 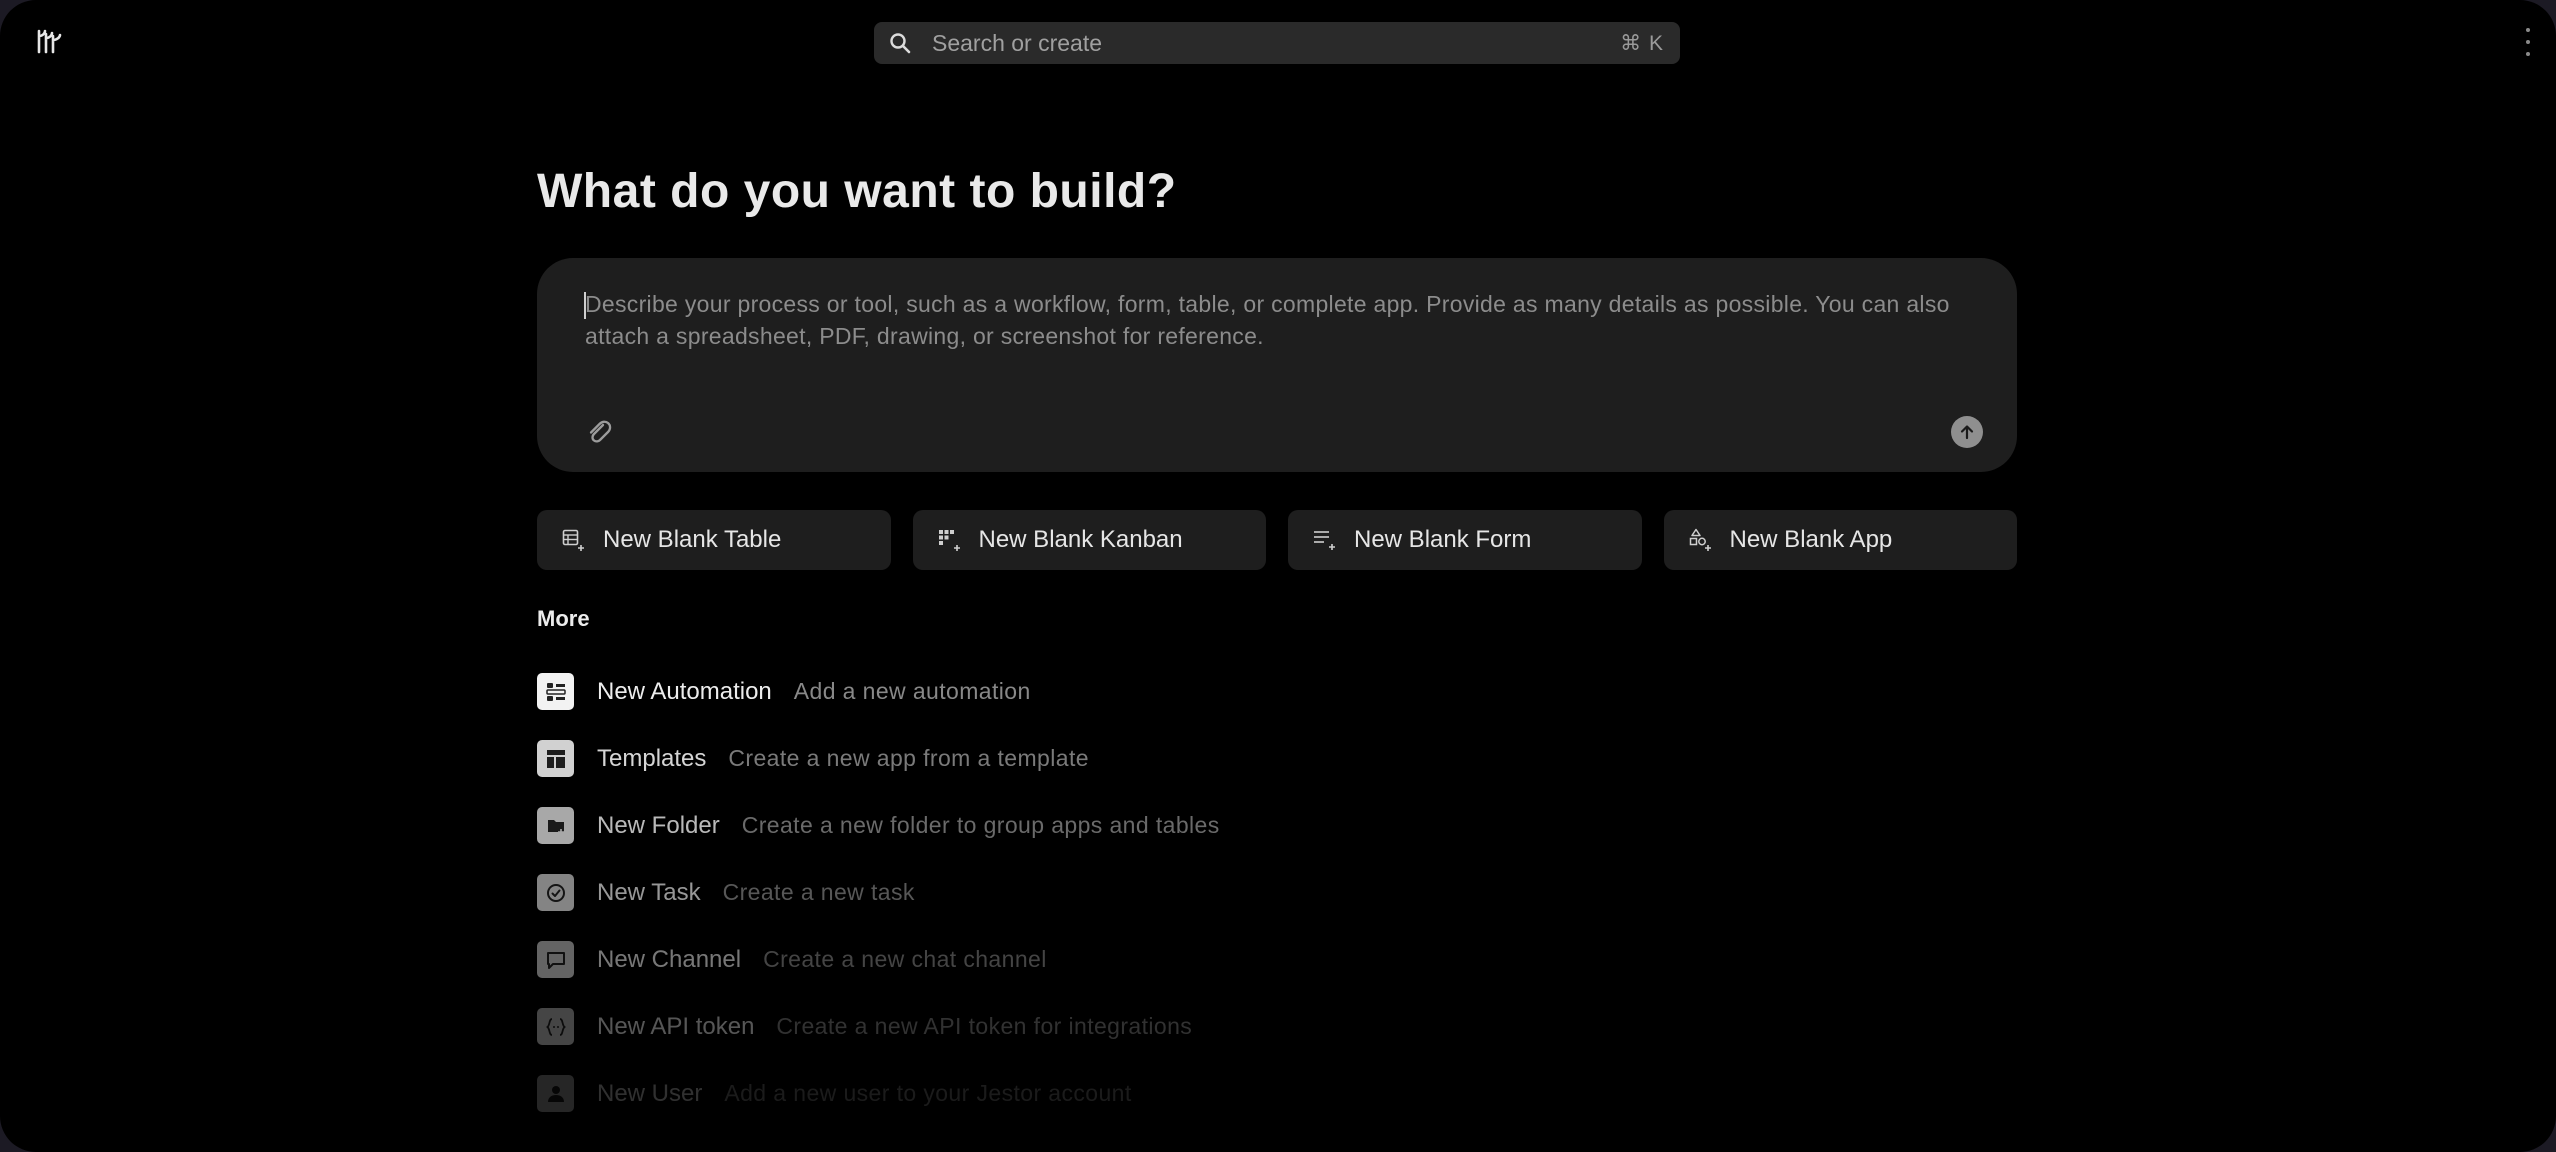 What do you see at coordinates (50, 41) in the screenshot?
I see `tadabase-logo-icon` at bounding box center [50, 41].